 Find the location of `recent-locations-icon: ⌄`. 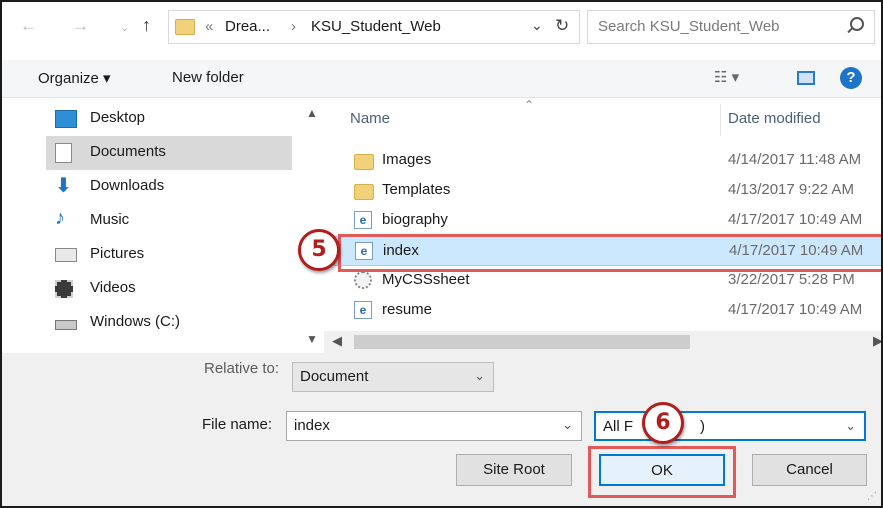

recent-locations-icon: ⌄ is located at coordinates (124, 27).